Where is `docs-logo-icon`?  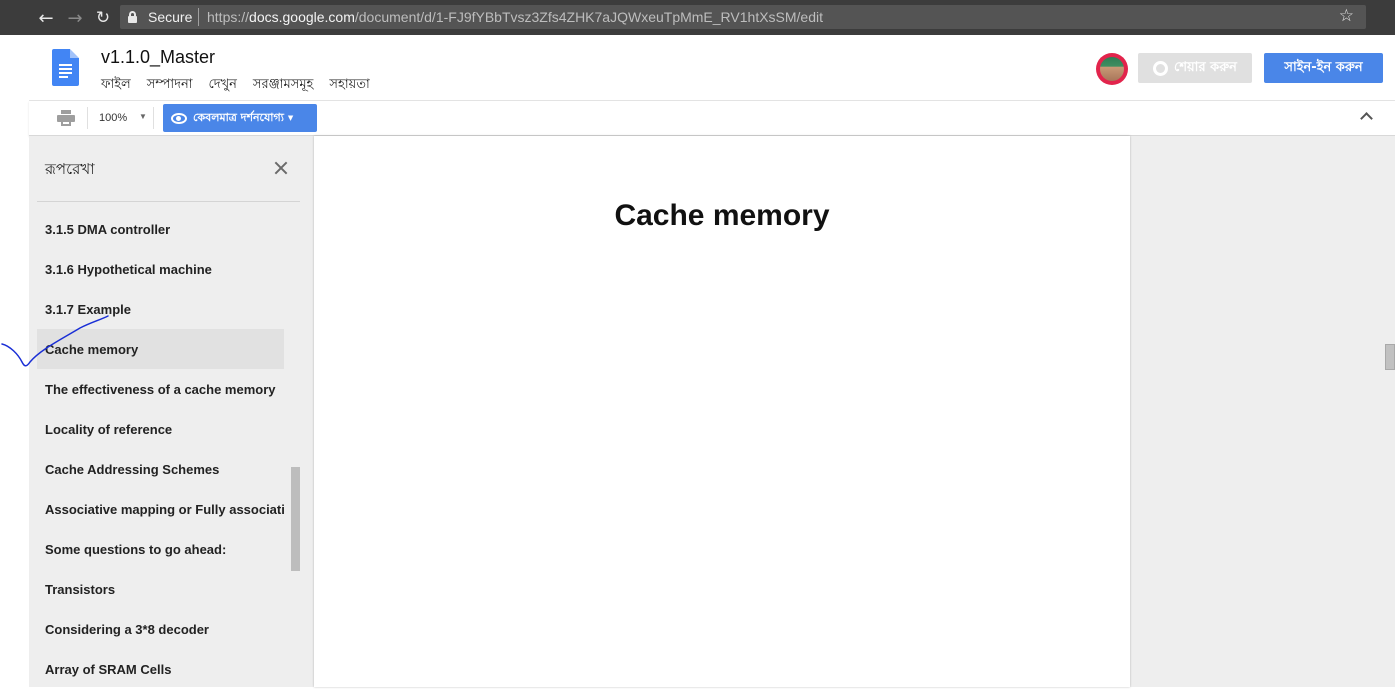 docs-logo-icon is located at coordinates (65, 67).